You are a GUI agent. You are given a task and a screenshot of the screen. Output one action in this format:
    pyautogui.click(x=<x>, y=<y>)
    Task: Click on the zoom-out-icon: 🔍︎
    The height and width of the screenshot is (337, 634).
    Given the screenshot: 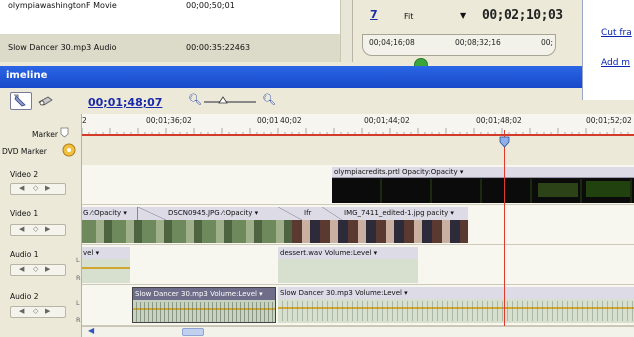 What is the action you would take?
    pyautogui.click(x=195, y=99)
    